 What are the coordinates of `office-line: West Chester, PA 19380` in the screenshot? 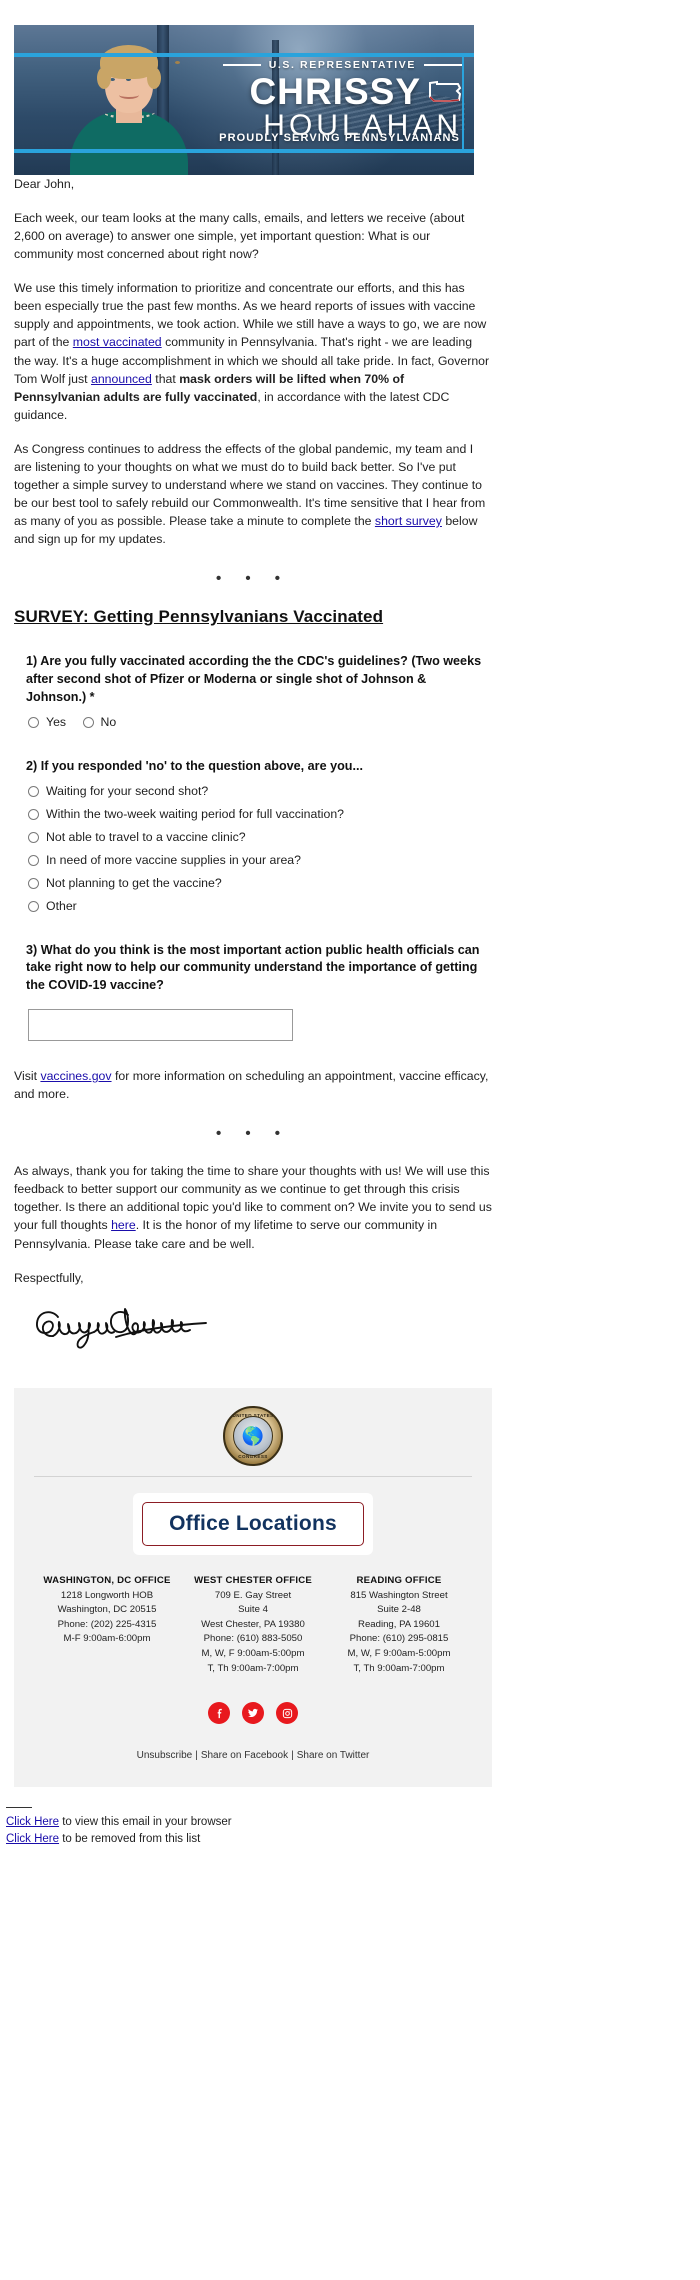 It's located at (253, 1624).